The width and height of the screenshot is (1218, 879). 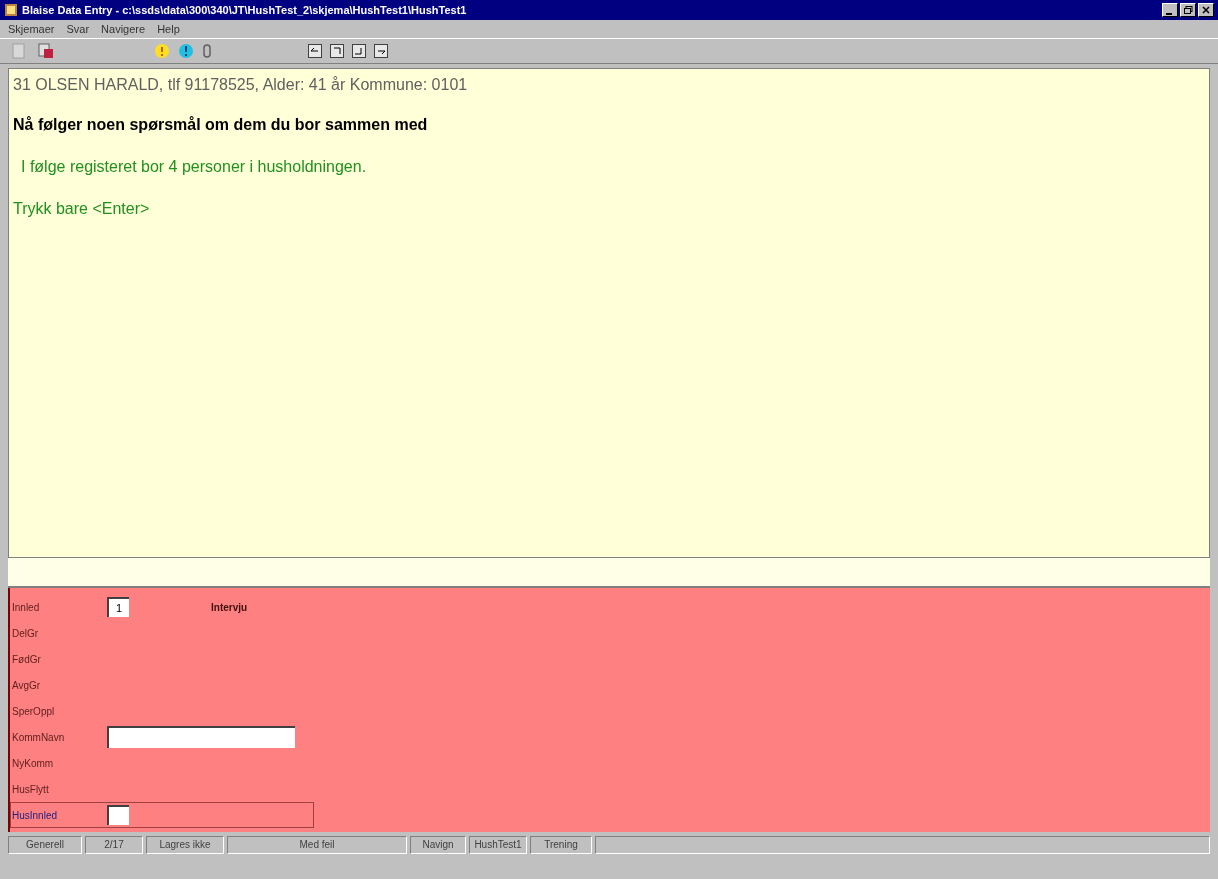 I want to click on field-label: Innled, so click(x=26, y=607).